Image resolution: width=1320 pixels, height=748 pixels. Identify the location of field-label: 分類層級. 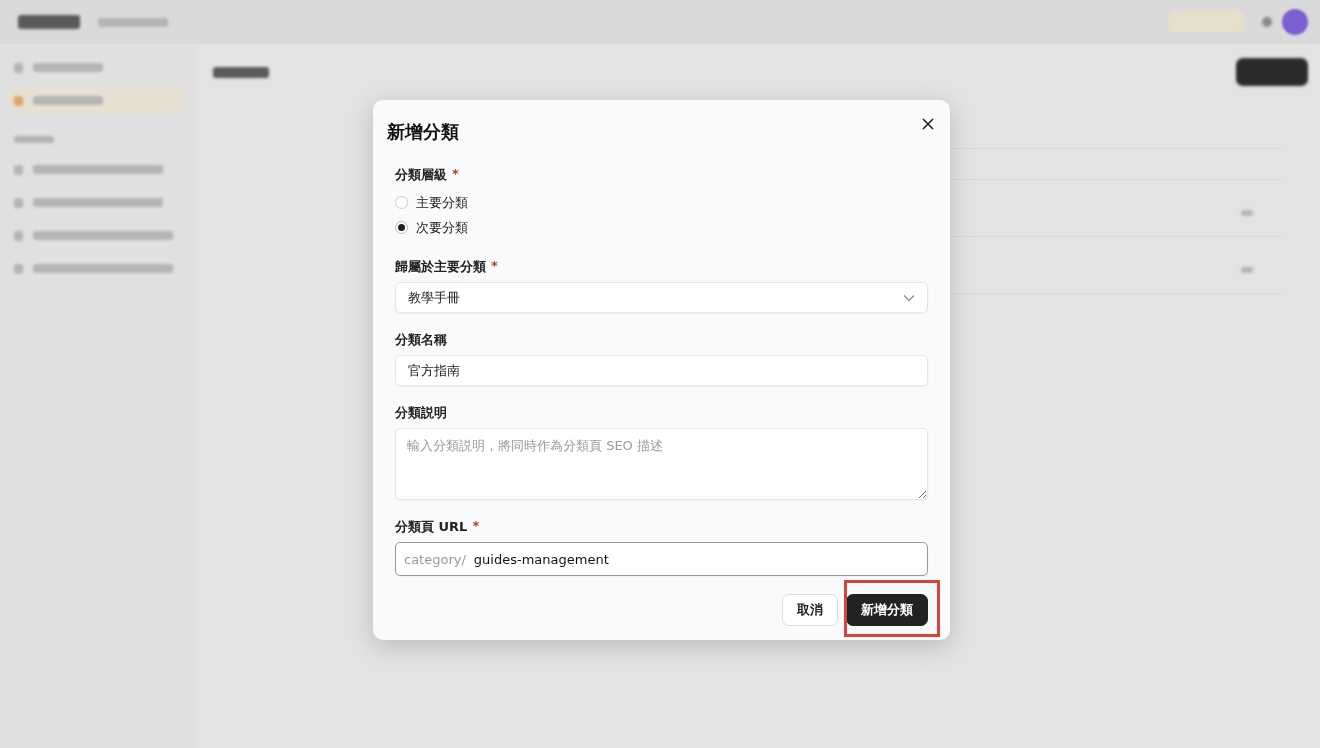
(421, 175).